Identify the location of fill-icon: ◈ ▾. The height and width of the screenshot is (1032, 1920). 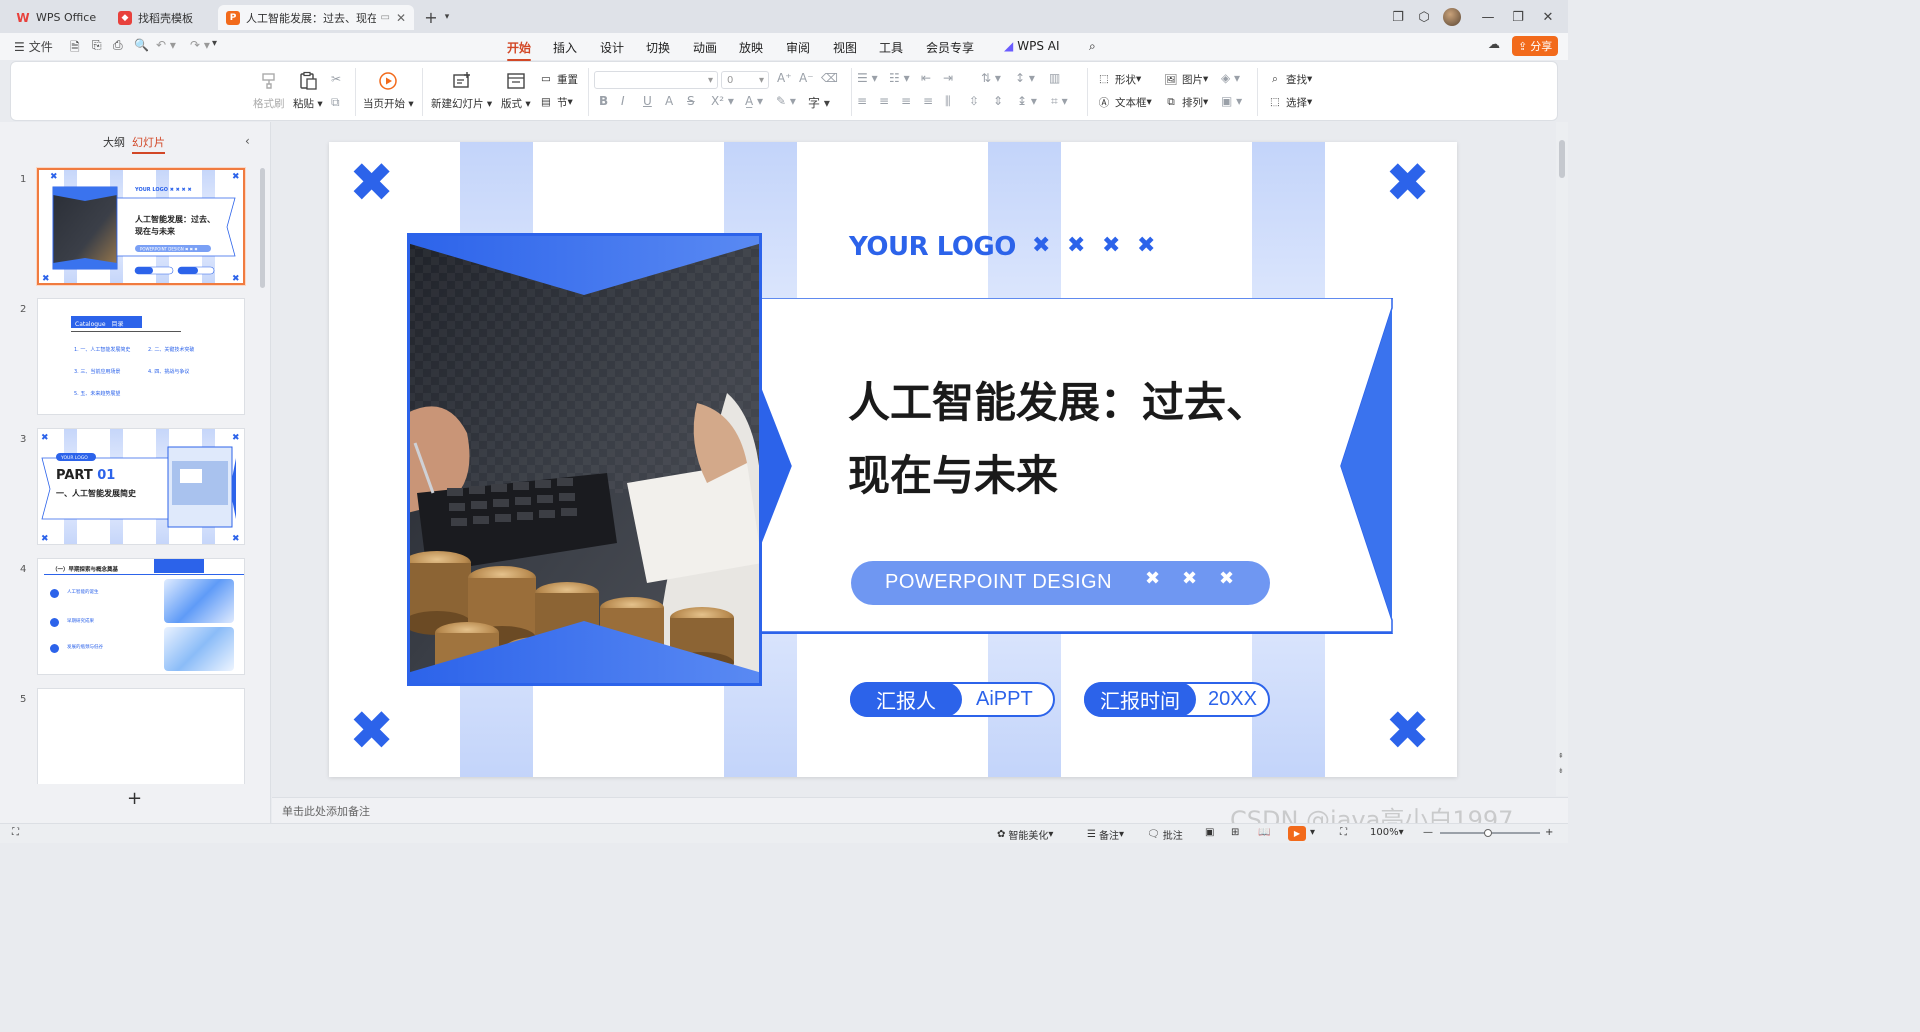
(1230, 78).